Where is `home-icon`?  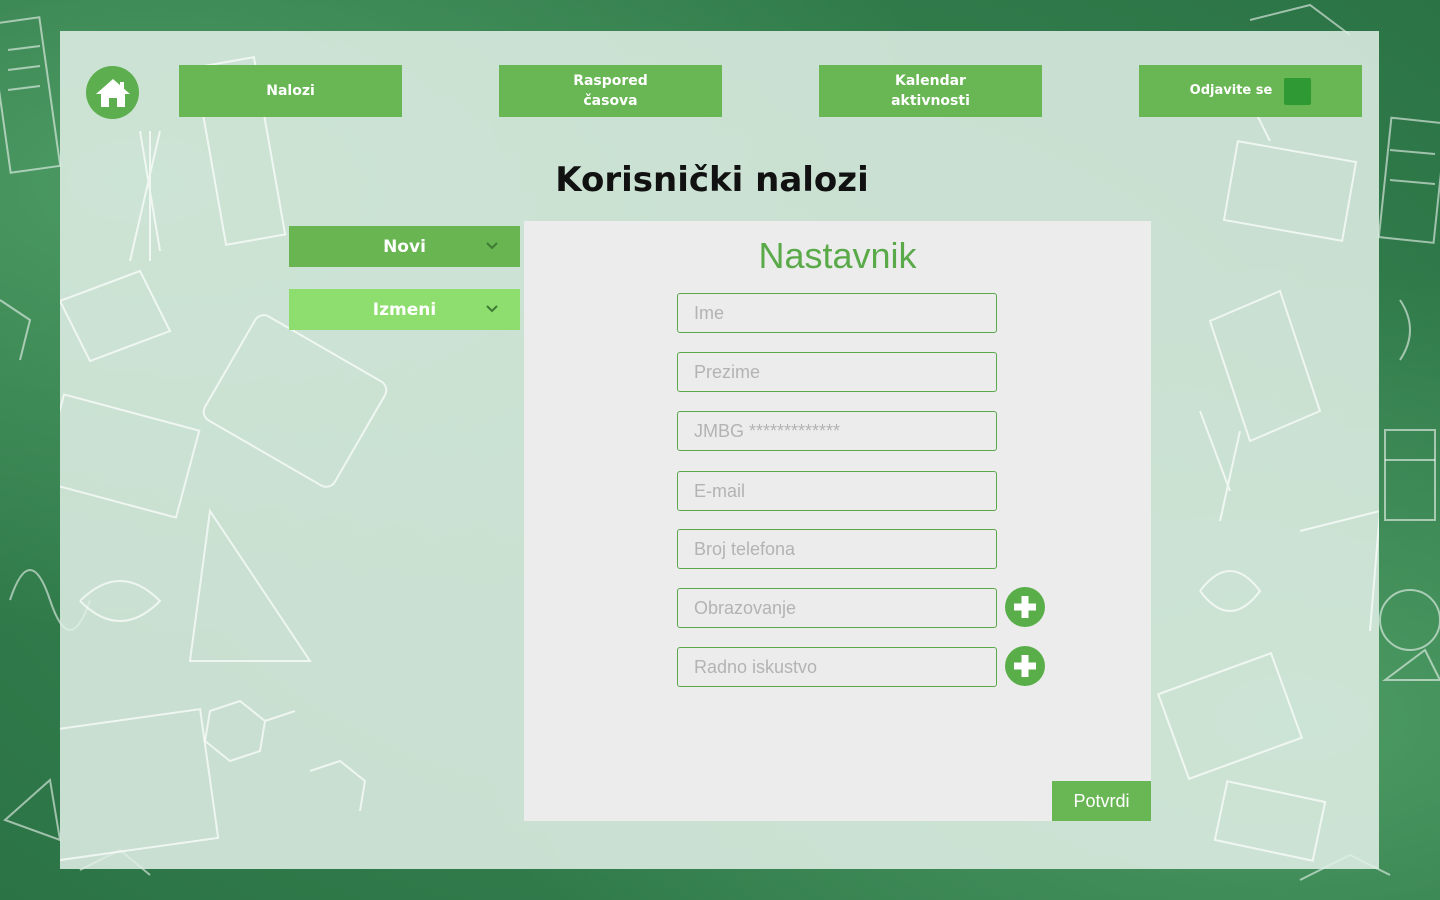 home-icon is located at coordinates (112, 92).